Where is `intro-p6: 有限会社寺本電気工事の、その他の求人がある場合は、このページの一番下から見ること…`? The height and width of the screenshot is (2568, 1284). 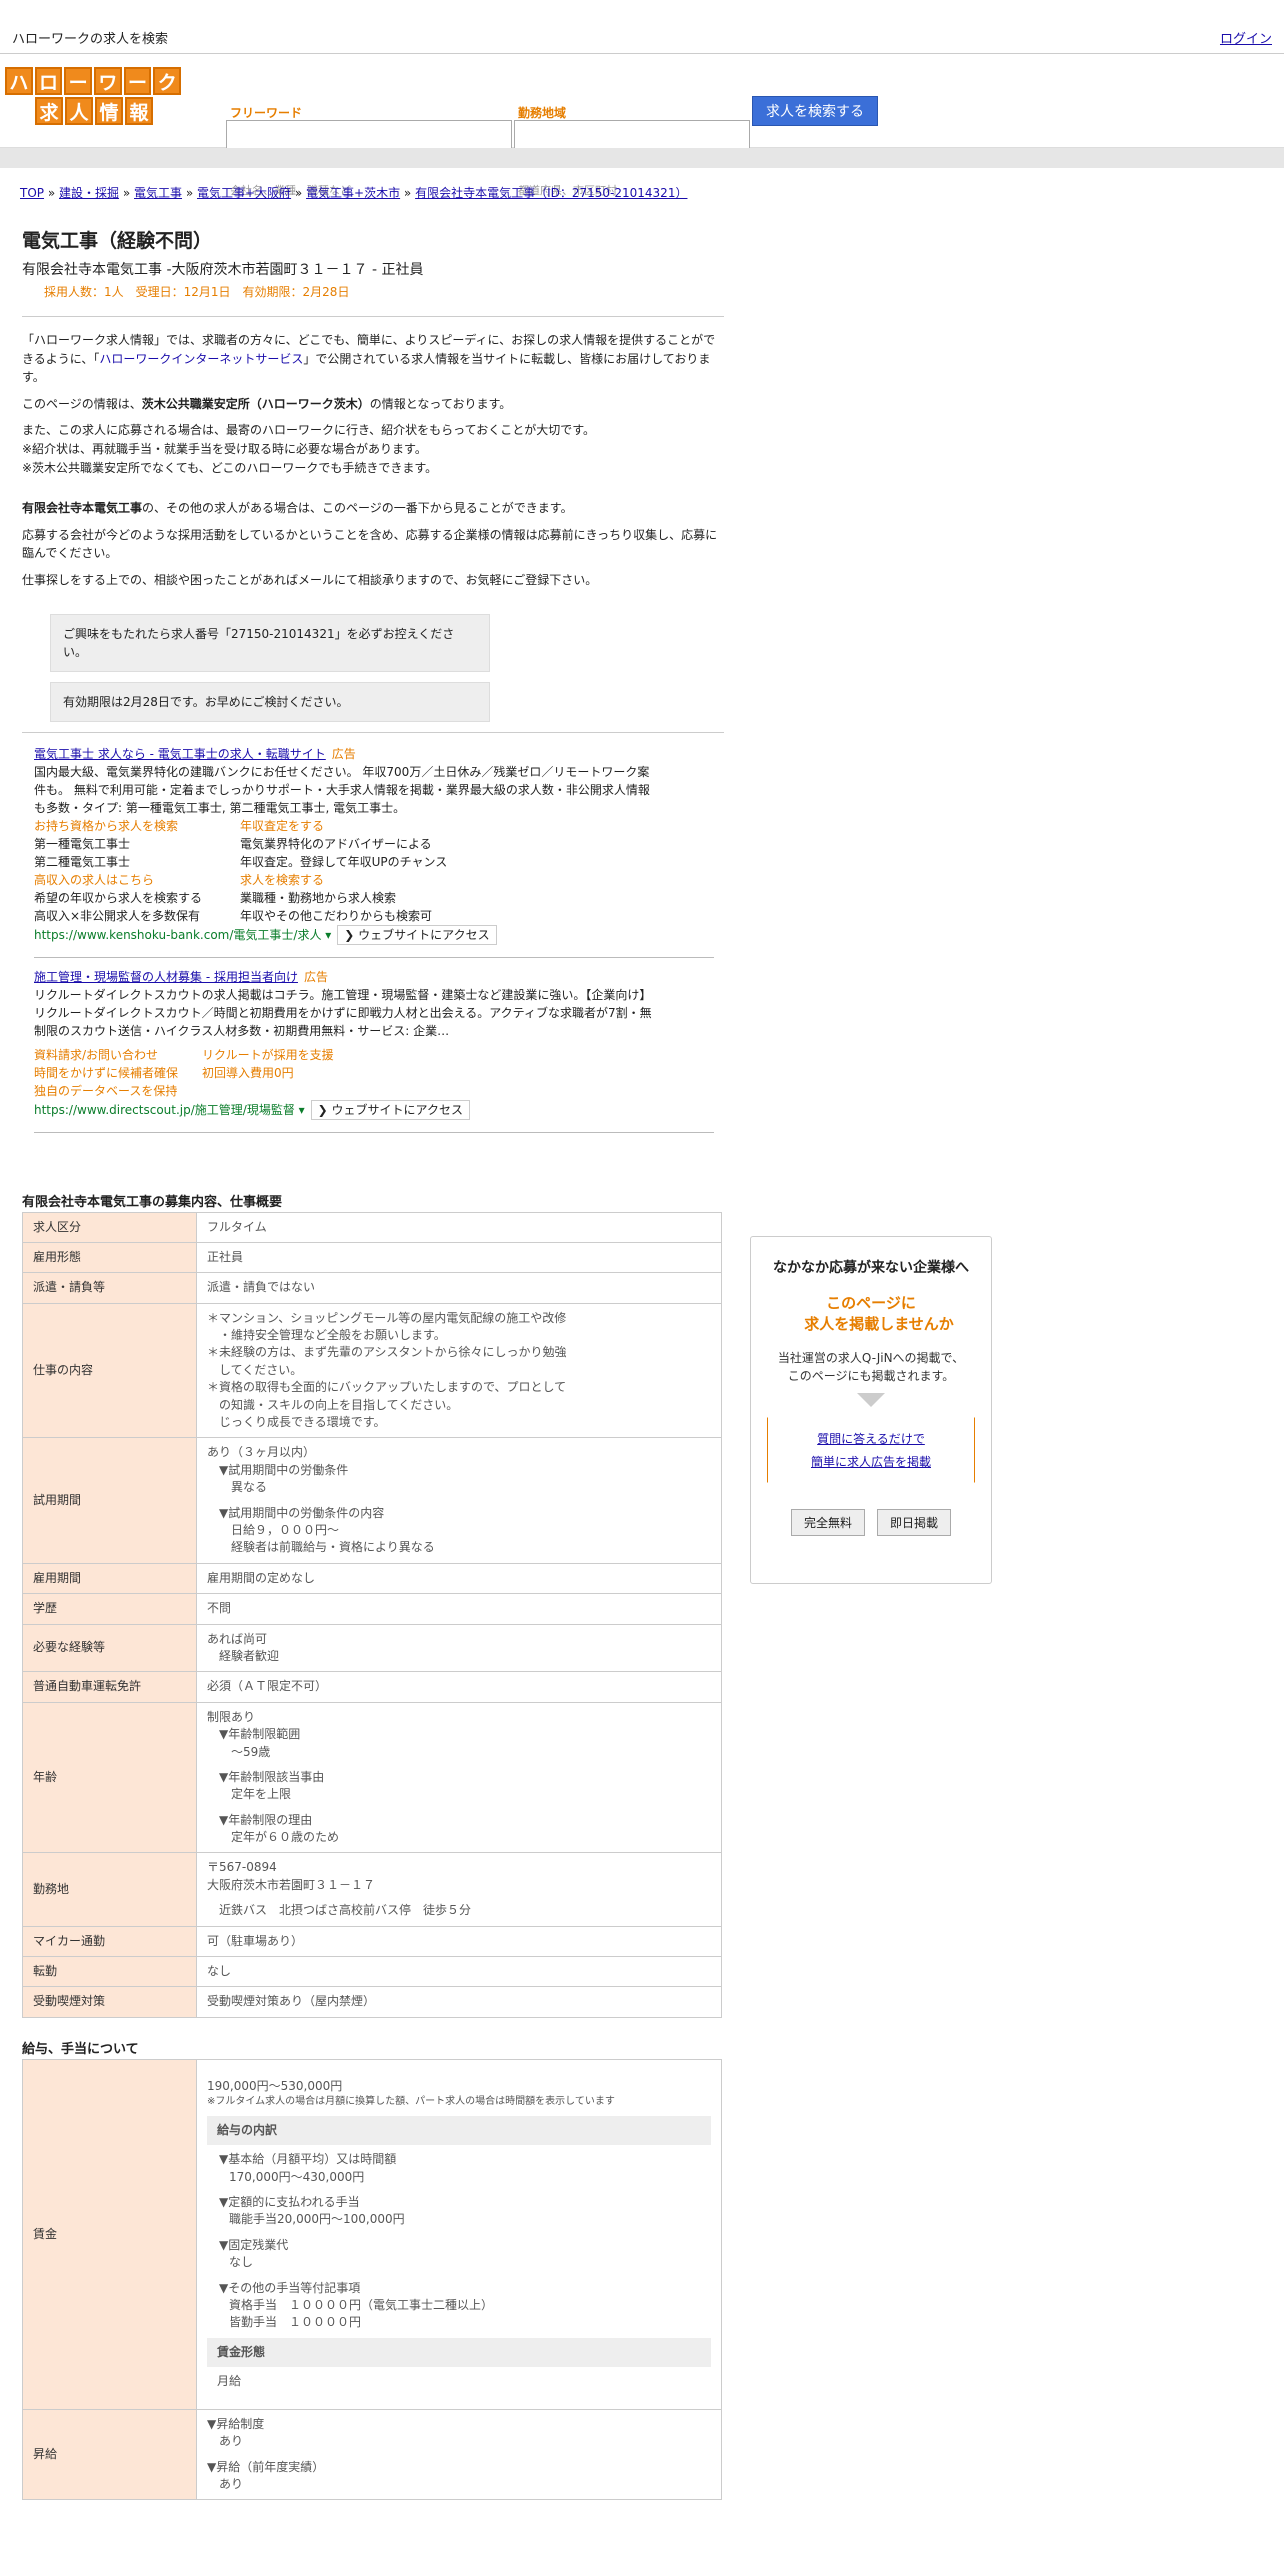 intro-p6: 有限会社寺本電気工事の、その他の求人がある場合は、このページの一番下から見ること… is located at coordinates (297, 508).